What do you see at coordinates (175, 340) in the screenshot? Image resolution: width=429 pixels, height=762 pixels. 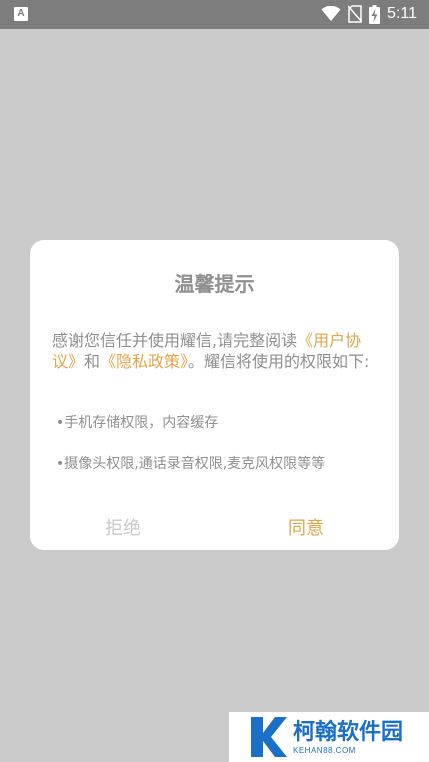 I see `content-prefix: 感谢您信任并使用耀信,请完整阅读` at bounding box center [175, 340].